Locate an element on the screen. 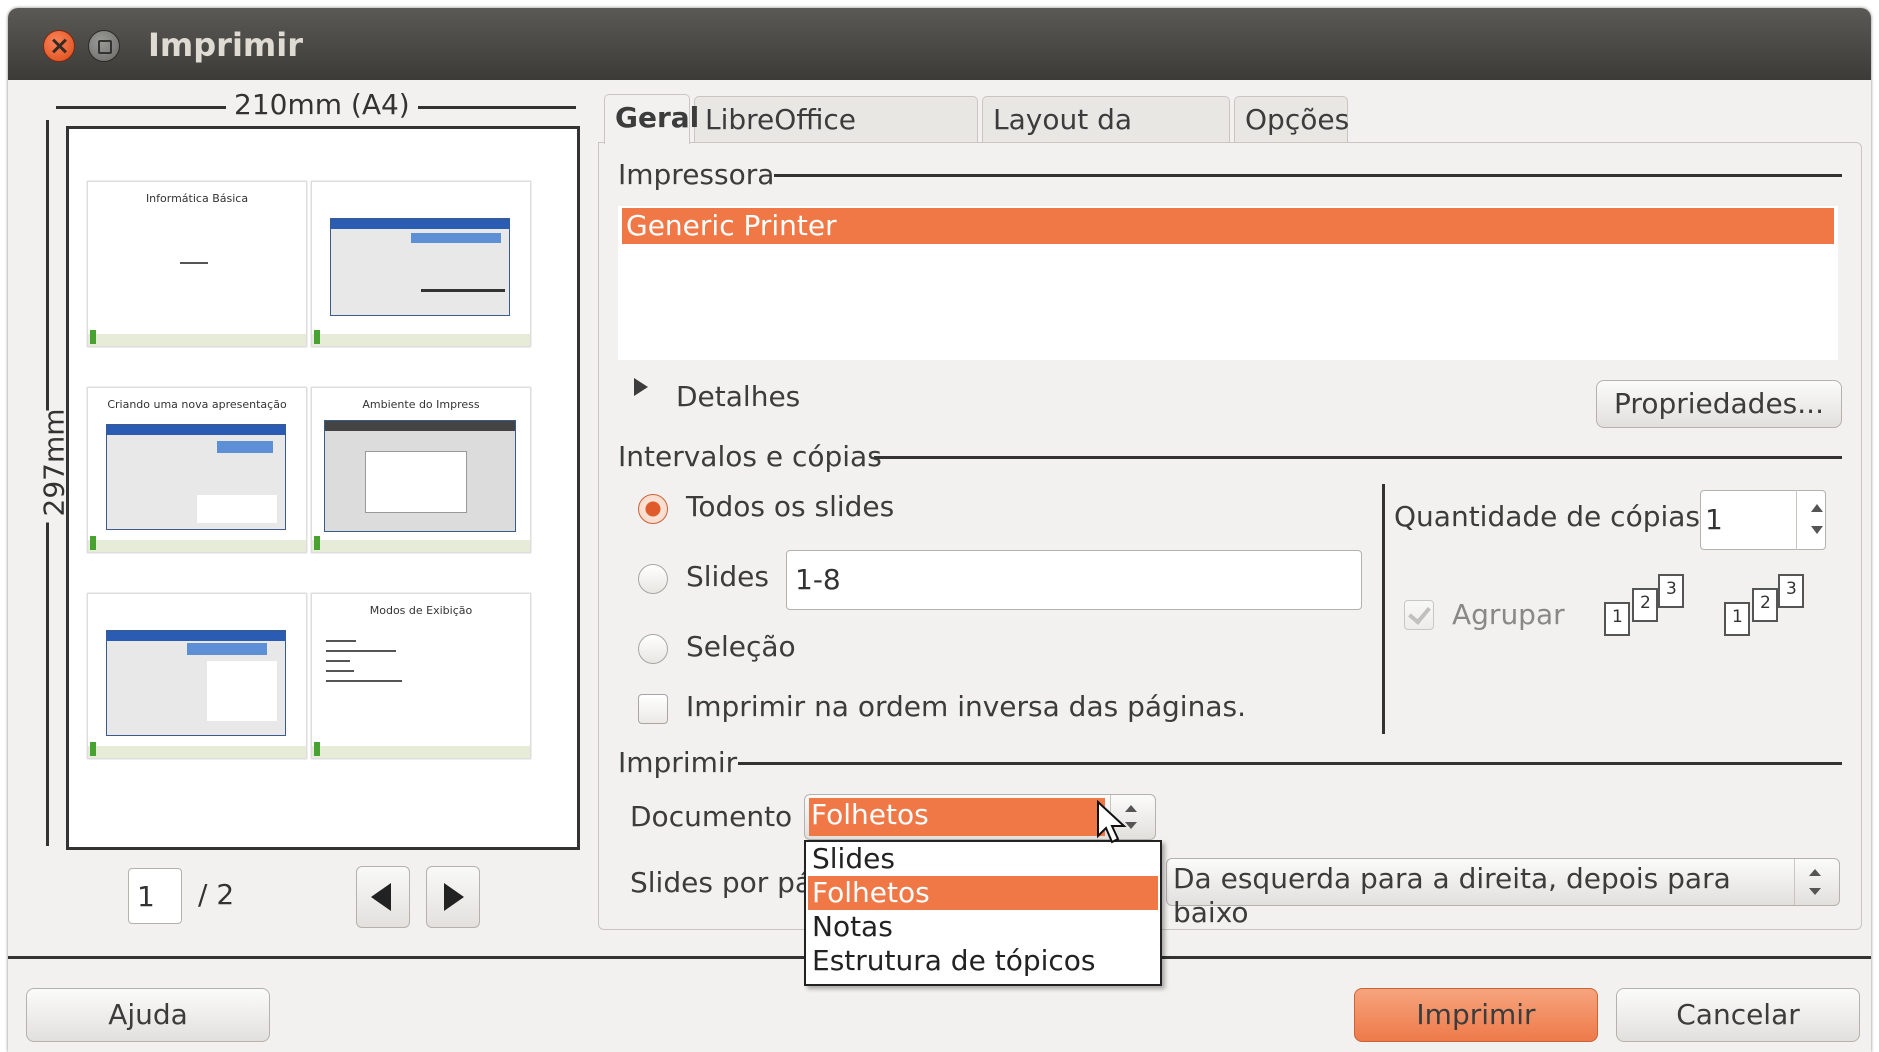 Image resolution: width=1879 pixels, height=1052 pixels. dropdown-option-notas: Notas is located at coordinates (983, 927).